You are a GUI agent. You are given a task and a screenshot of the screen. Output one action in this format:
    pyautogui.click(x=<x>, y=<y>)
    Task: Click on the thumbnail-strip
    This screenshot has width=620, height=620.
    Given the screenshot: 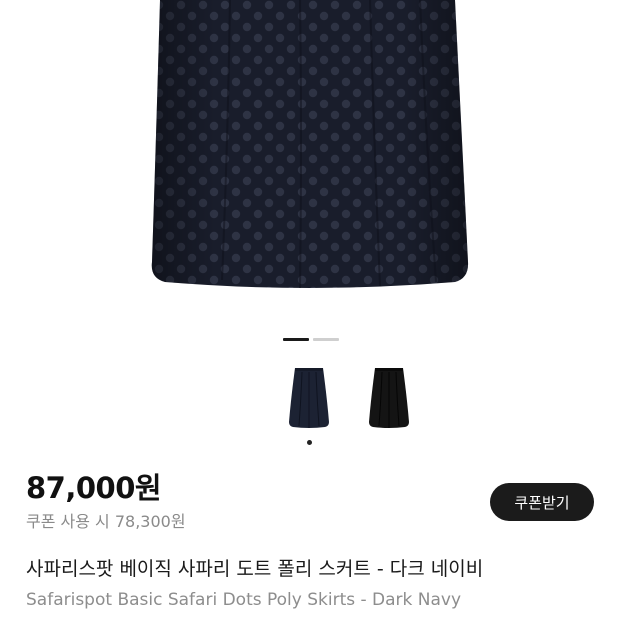 What is the action you would take?
    pyautogui.click(x=350, y=399)
    